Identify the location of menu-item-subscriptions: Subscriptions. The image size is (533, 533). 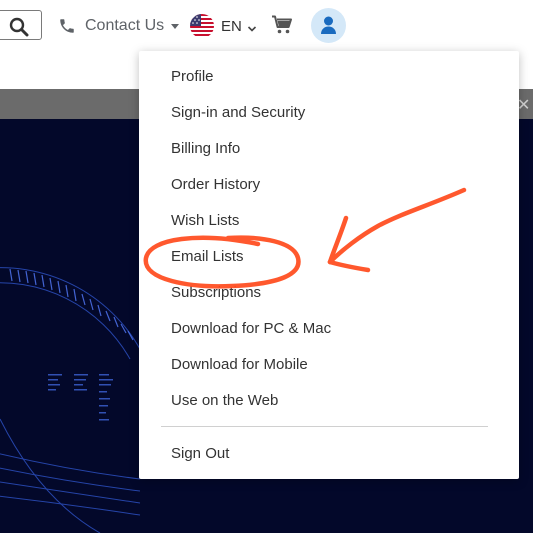
(216, 293).